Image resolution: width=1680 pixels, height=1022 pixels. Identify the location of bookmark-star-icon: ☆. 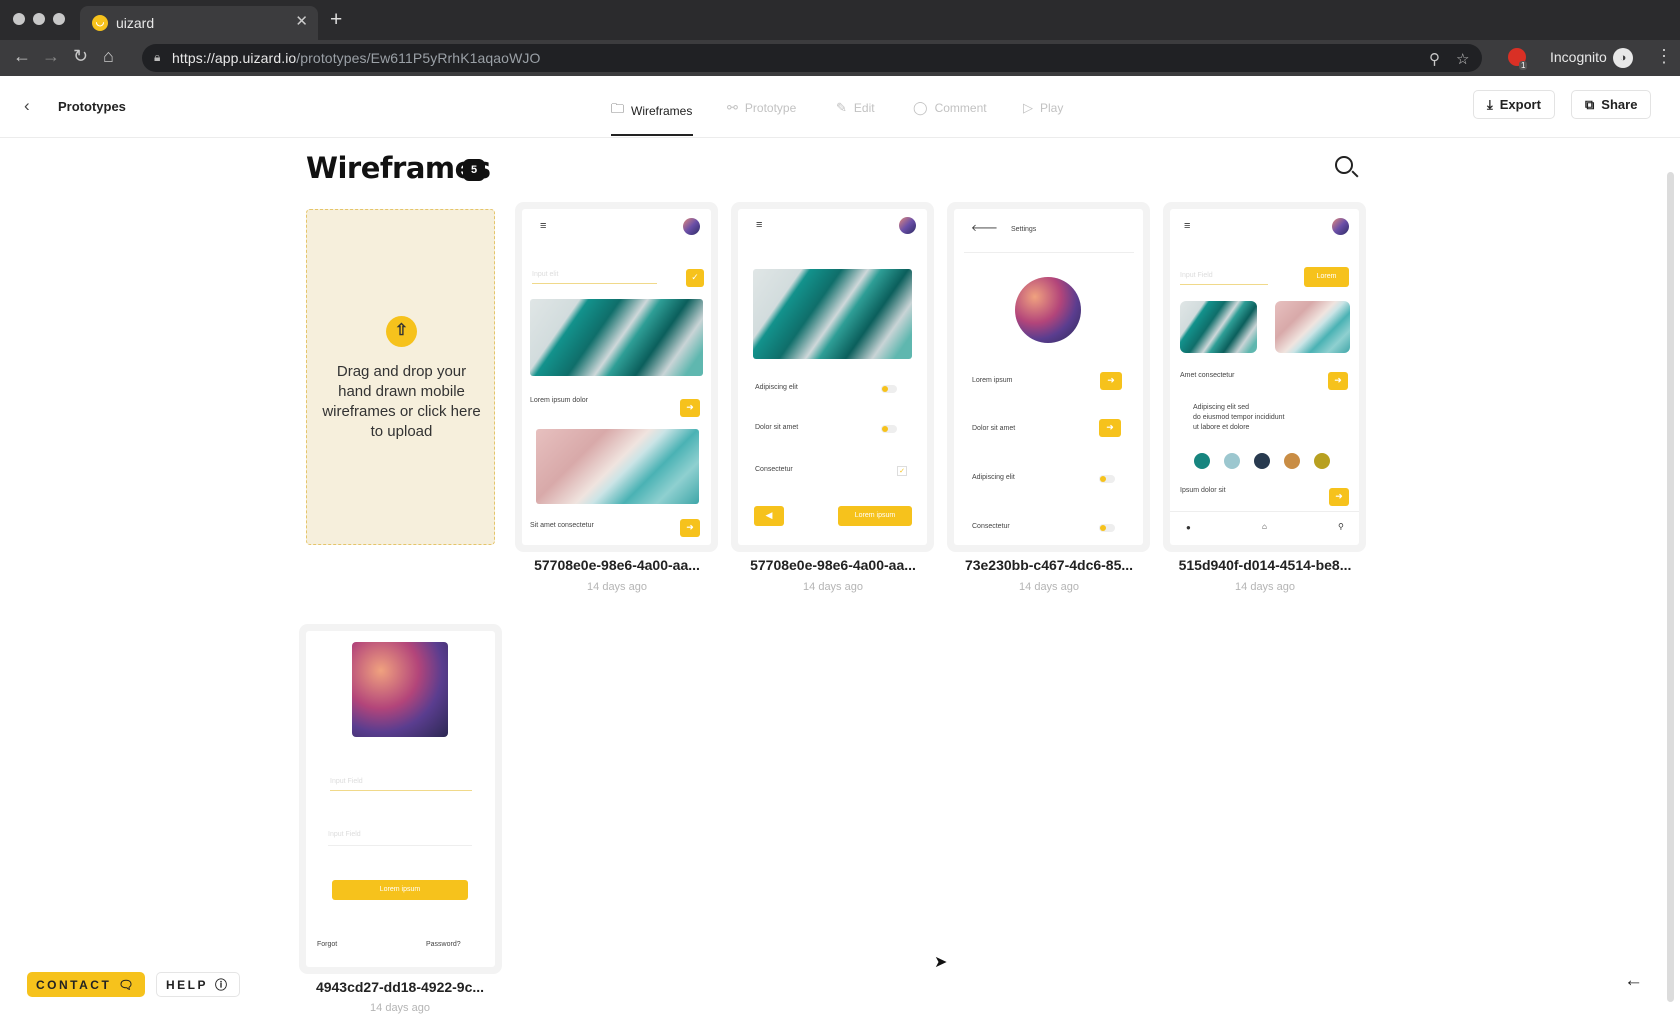
(1462, 59).